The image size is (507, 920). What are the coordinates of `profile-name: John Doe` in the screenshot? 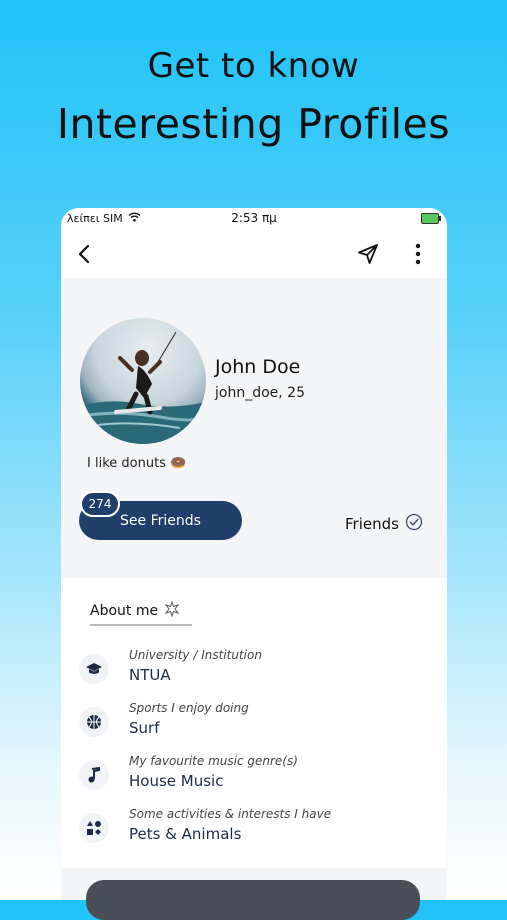 It's located at (258, 367).